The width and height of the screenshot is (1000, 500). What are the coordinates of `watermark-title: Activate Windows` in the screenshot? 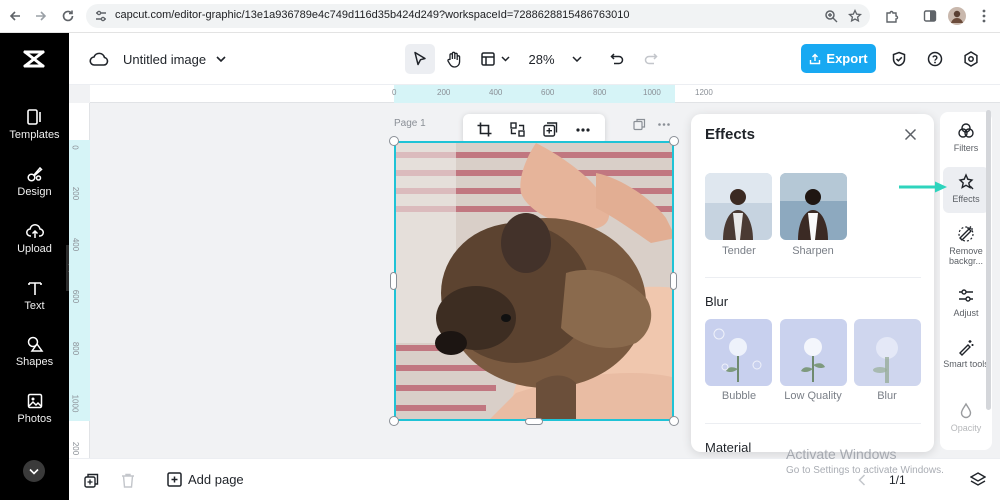 It's located at (841, 454).